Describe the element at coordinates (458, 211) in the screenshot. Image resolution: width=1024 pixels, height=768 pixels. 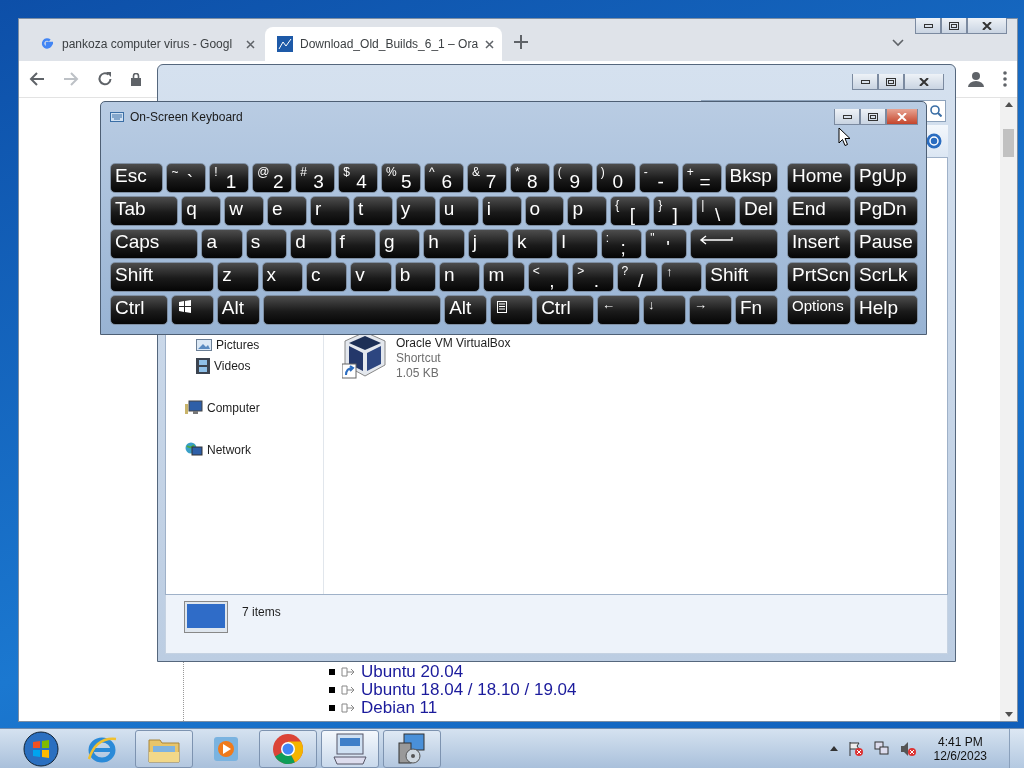
I see `keyboard-key: u` at that location.